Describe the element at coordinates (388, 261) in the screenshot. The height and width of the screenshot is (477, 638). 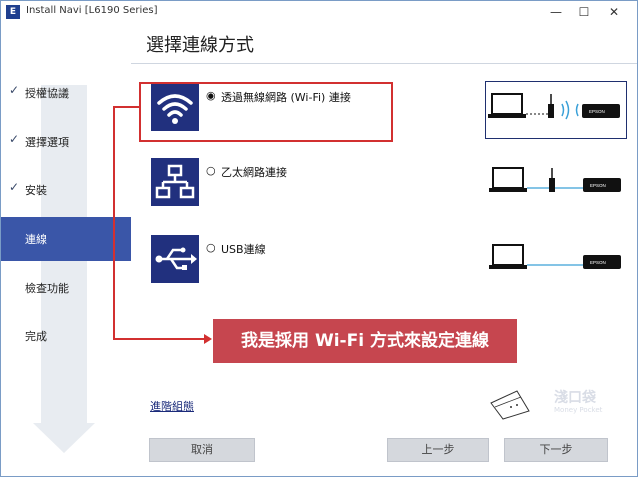
I see `option-usb: ○ USB連線 EPSON` at that location.